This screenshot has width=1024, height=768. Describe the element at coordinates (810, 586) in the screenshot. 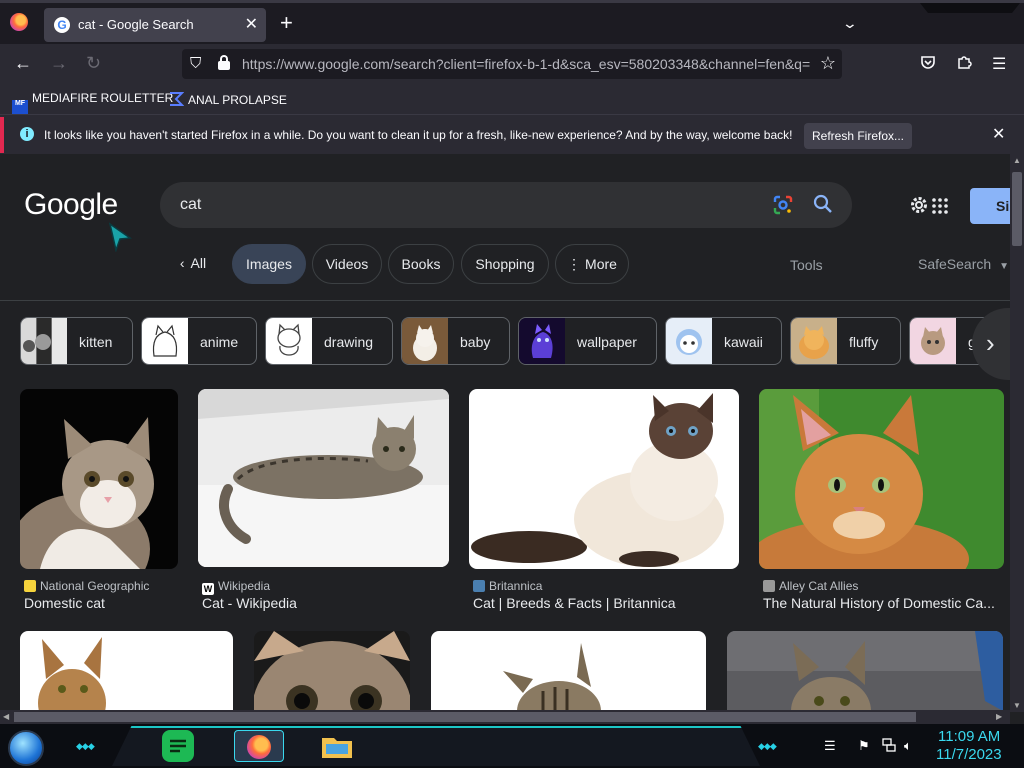

I see `result-source: Alley Cat Allies` at that location.